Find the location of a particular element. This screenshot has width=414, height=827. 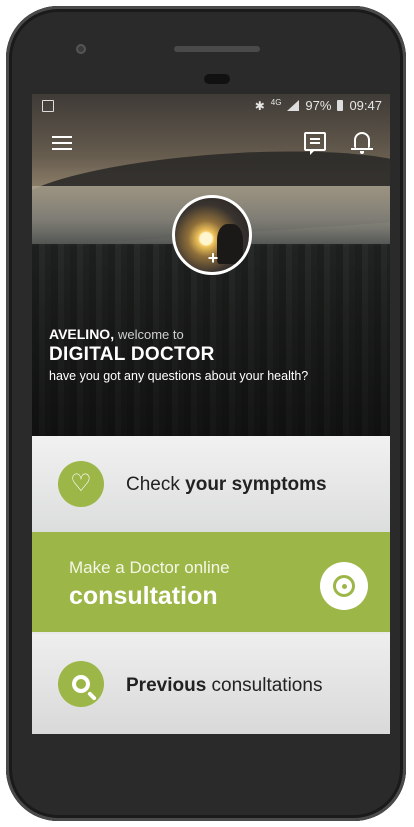

front-camera is located at coordinates (81, 49).